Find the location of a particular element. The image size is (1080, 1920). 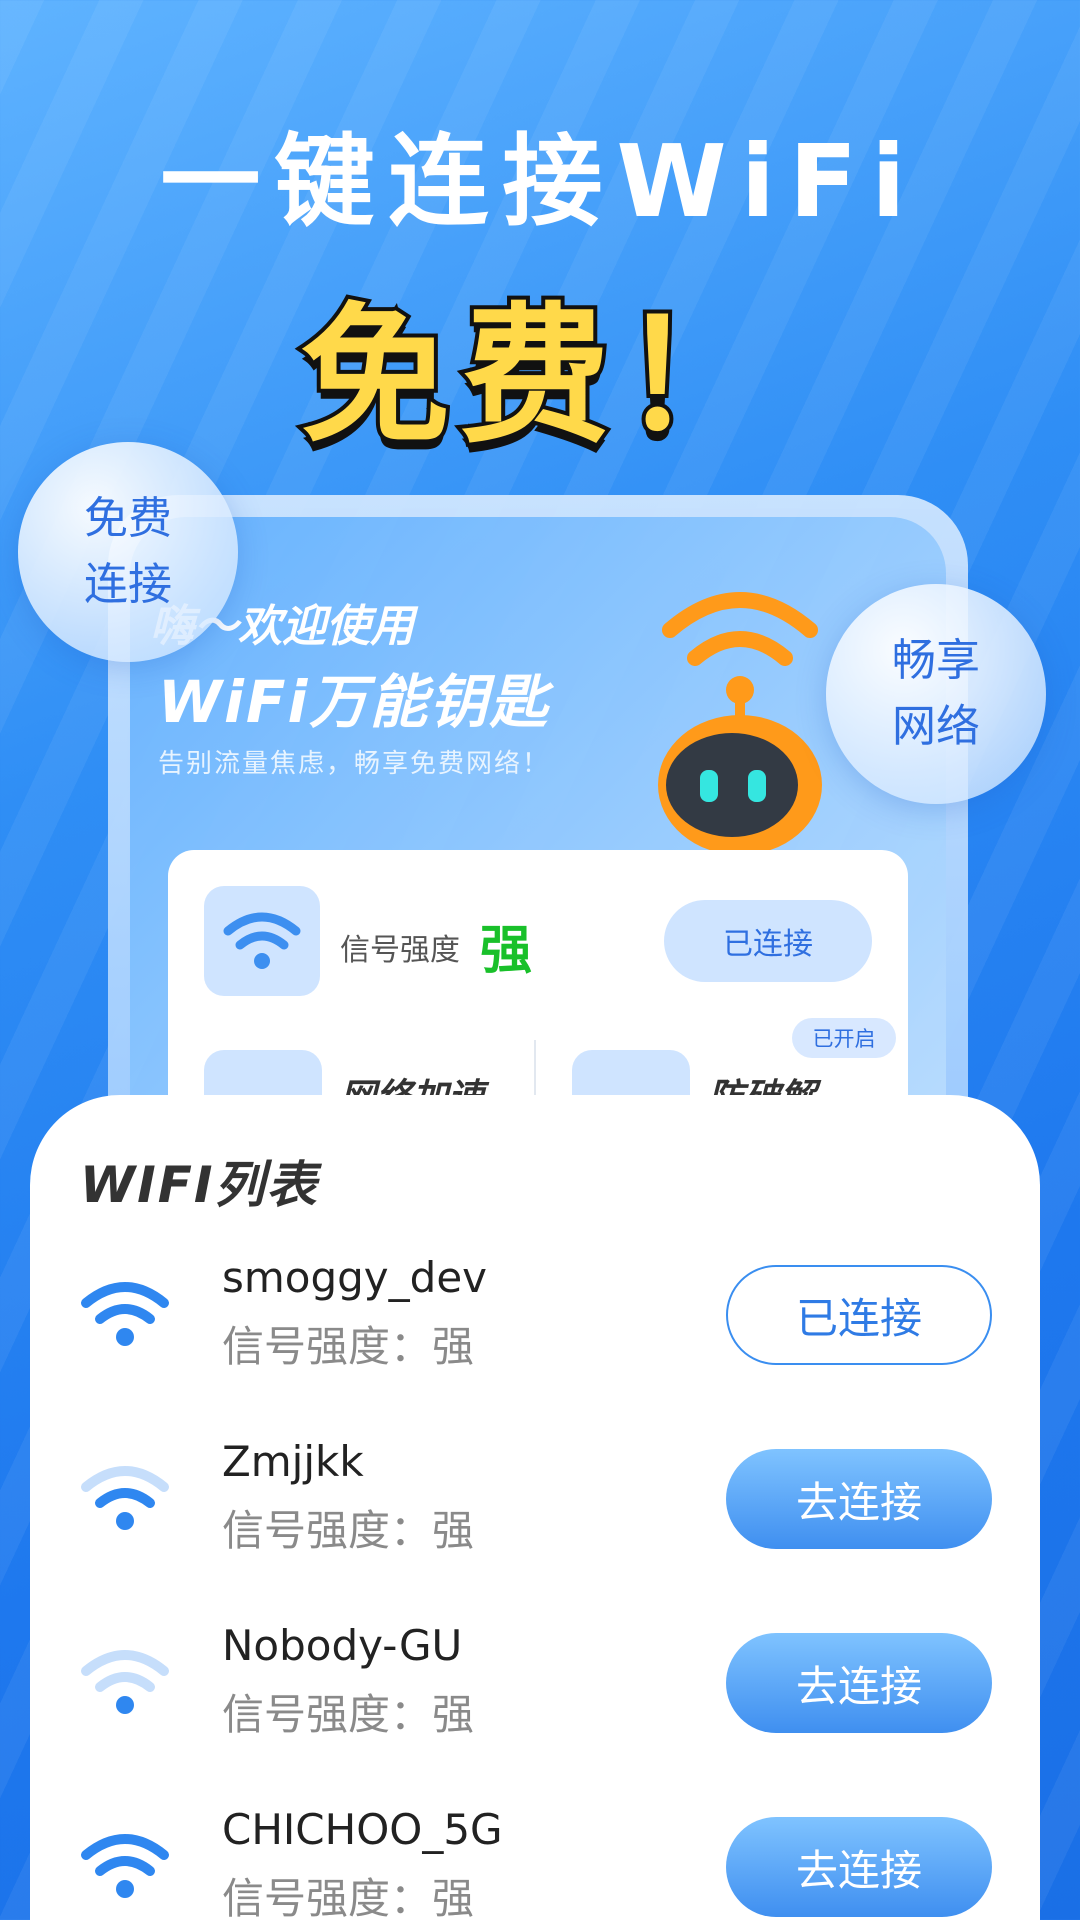

wifi-signal-weak-icon is located at coordinates (125, 1682).